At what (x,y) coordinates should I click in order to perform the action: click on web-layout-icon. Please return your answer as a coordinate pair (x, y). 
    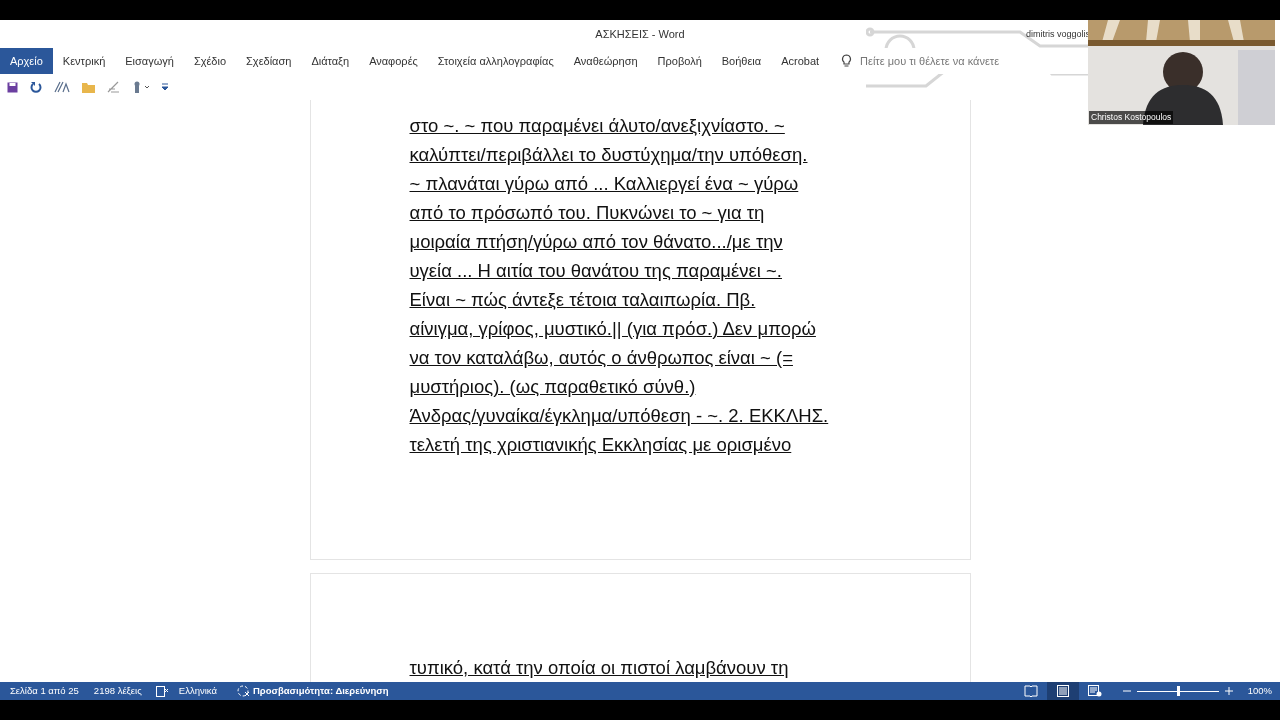
    Looking at the image, I should click on (1094, 691).